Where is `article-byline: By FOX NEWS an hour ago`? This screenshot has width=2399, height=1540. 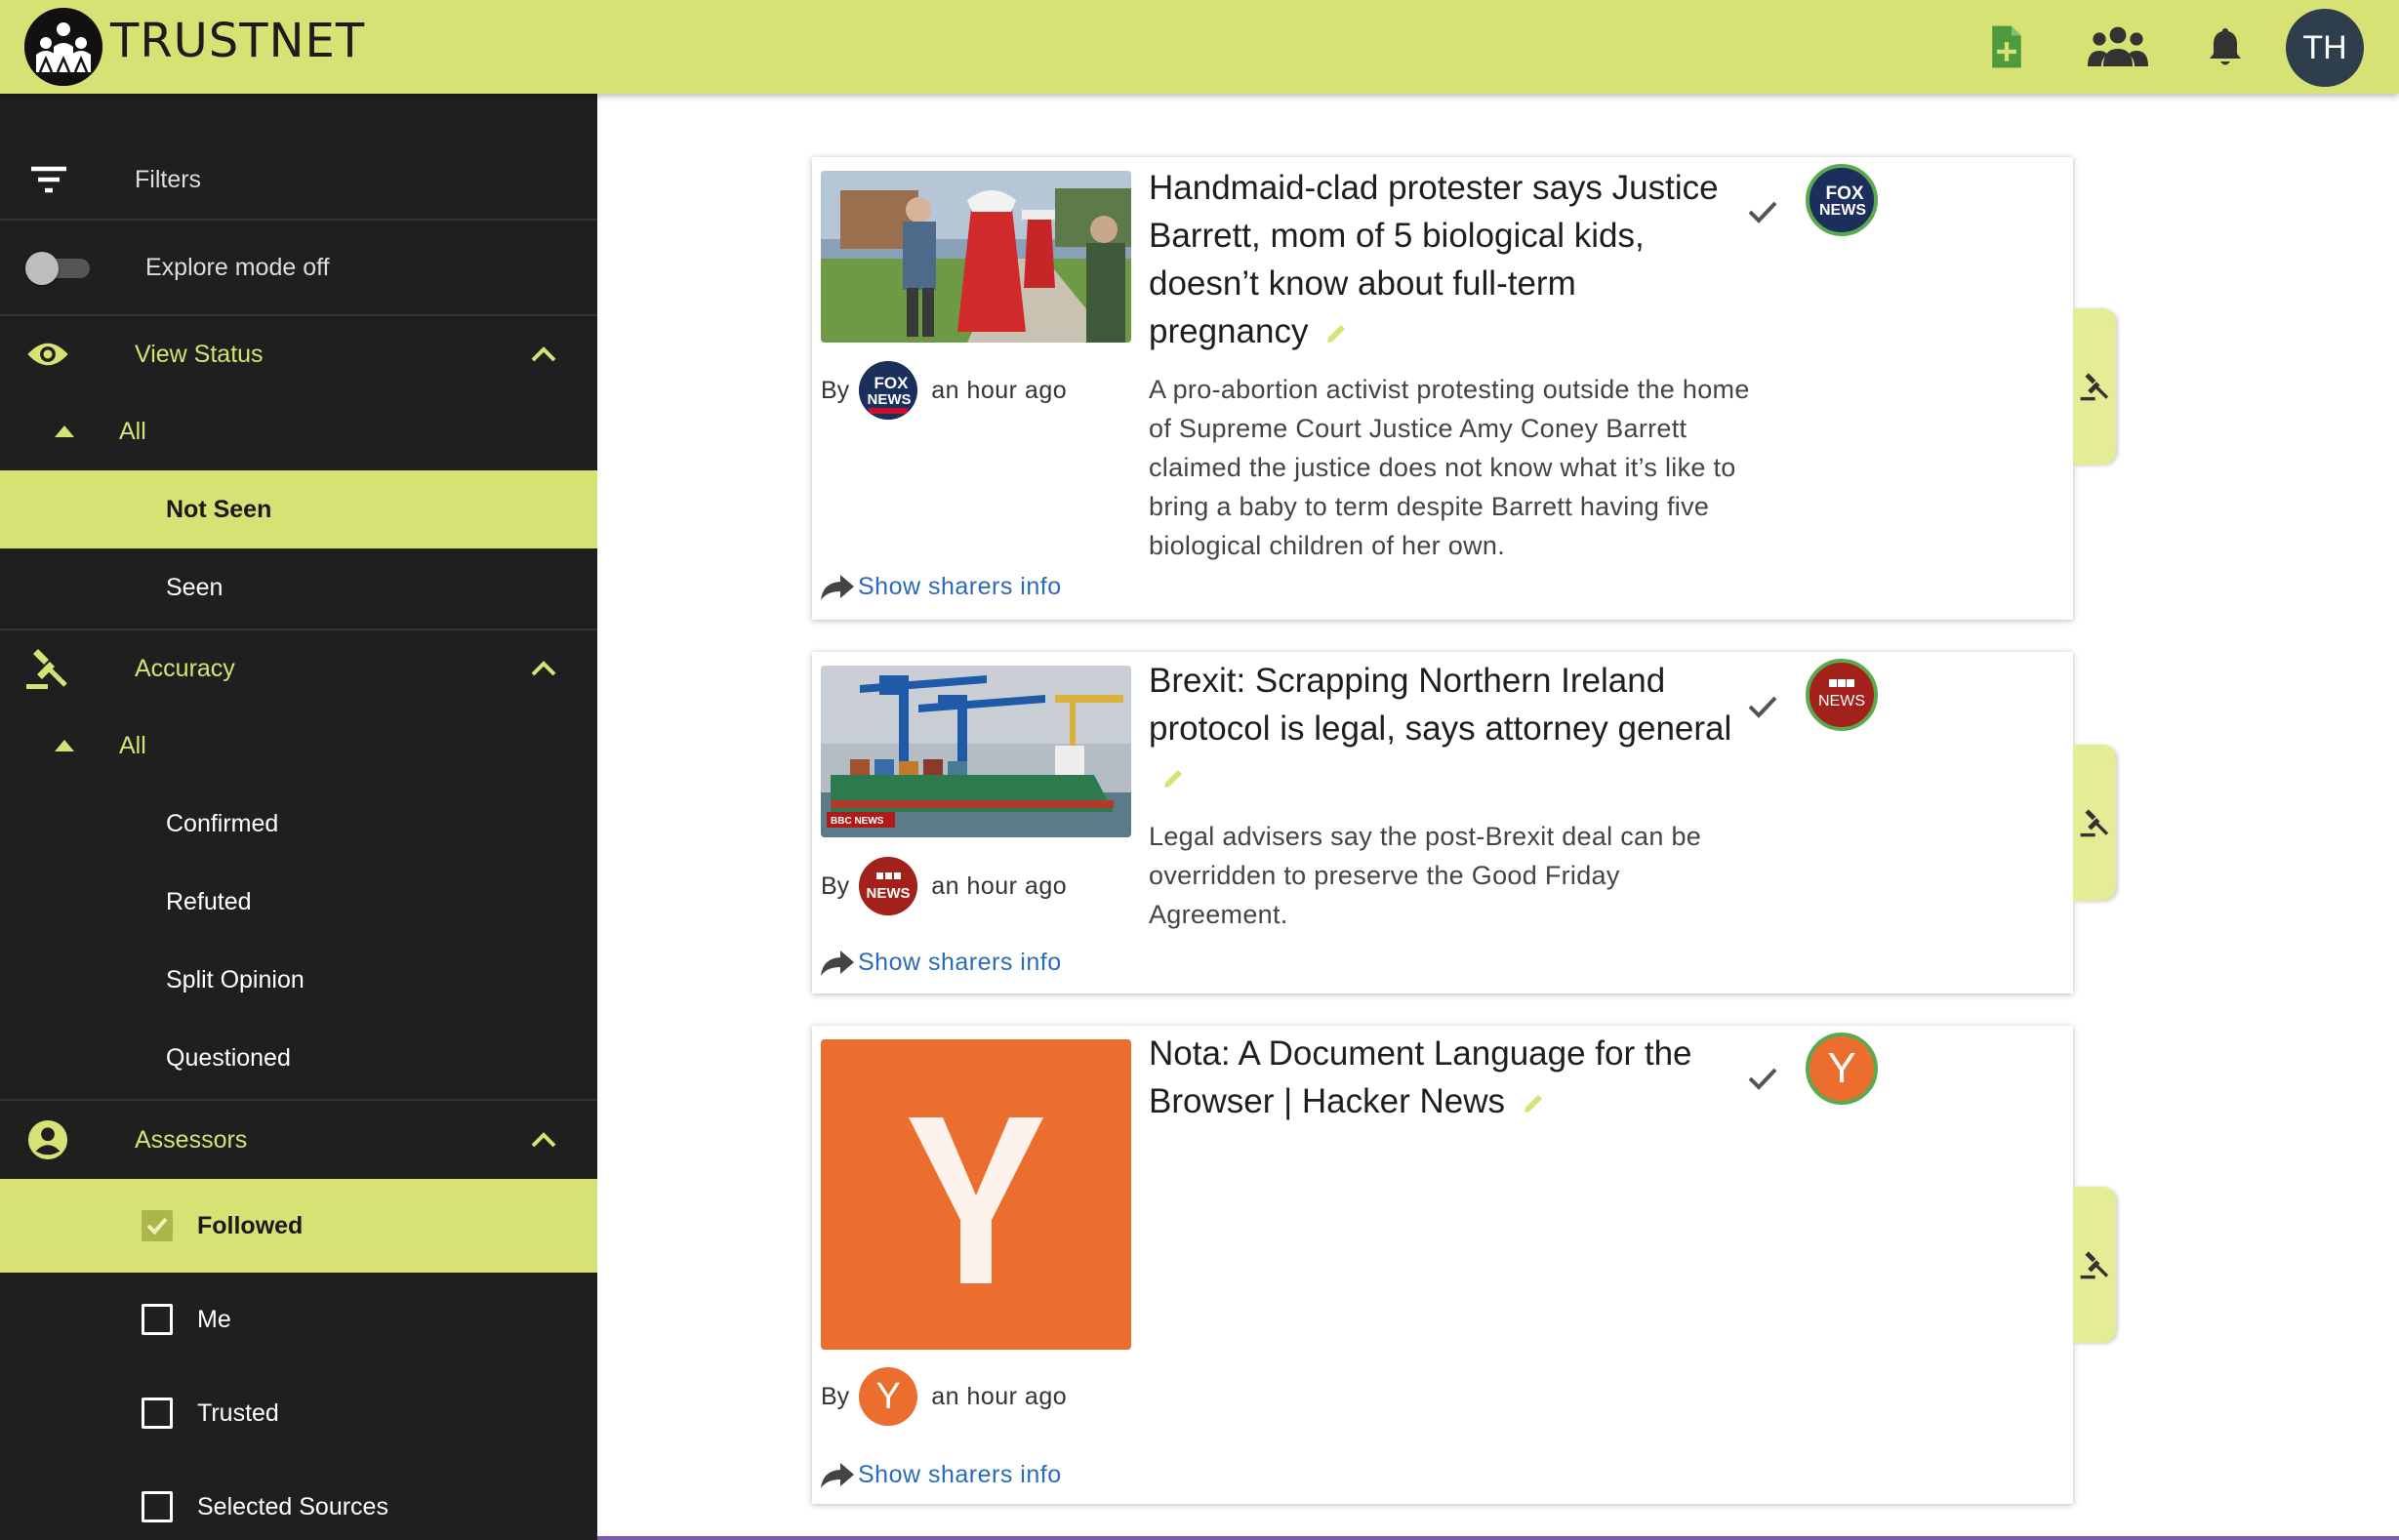
article-byline: By FOX NEWS an hour ago is located at coordinates (944, 390).